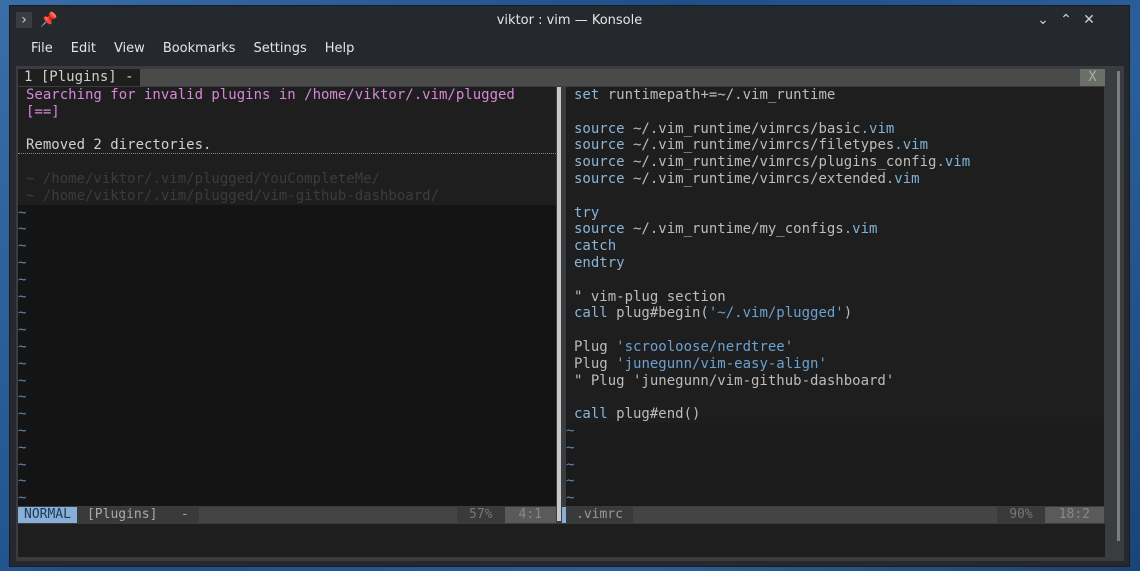 The height and width of the screenshot is (571, 1140). I want to click on code-token: ~/.vim_runtime/my_configs, so click(734, 229).